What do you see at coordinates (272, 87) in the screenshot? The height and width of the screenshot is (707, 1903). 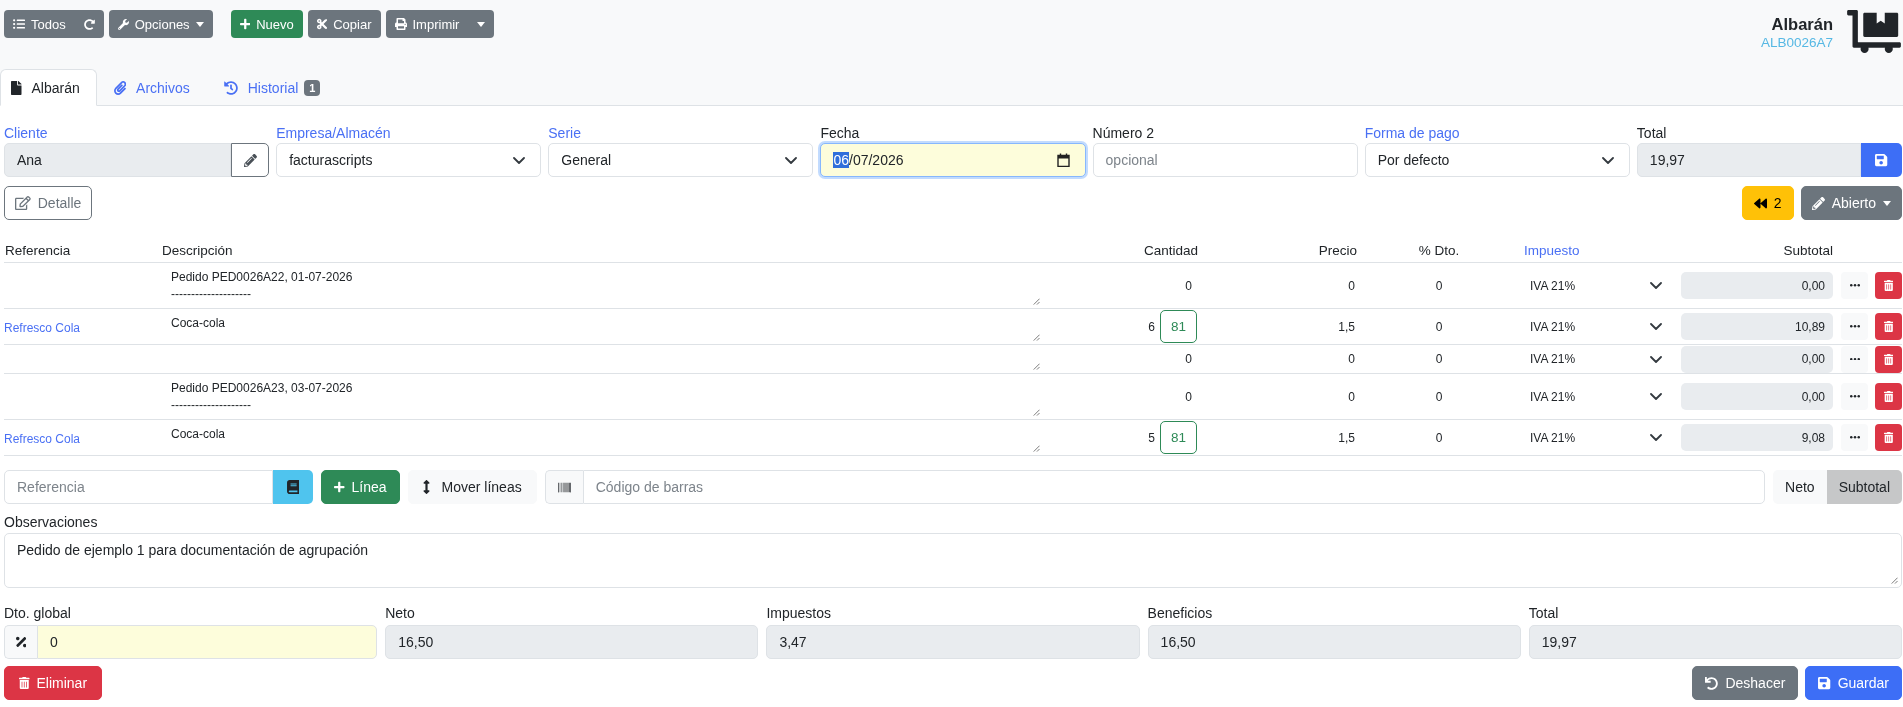 I see `tab: Historial 1` at bounding box center [272, 87].